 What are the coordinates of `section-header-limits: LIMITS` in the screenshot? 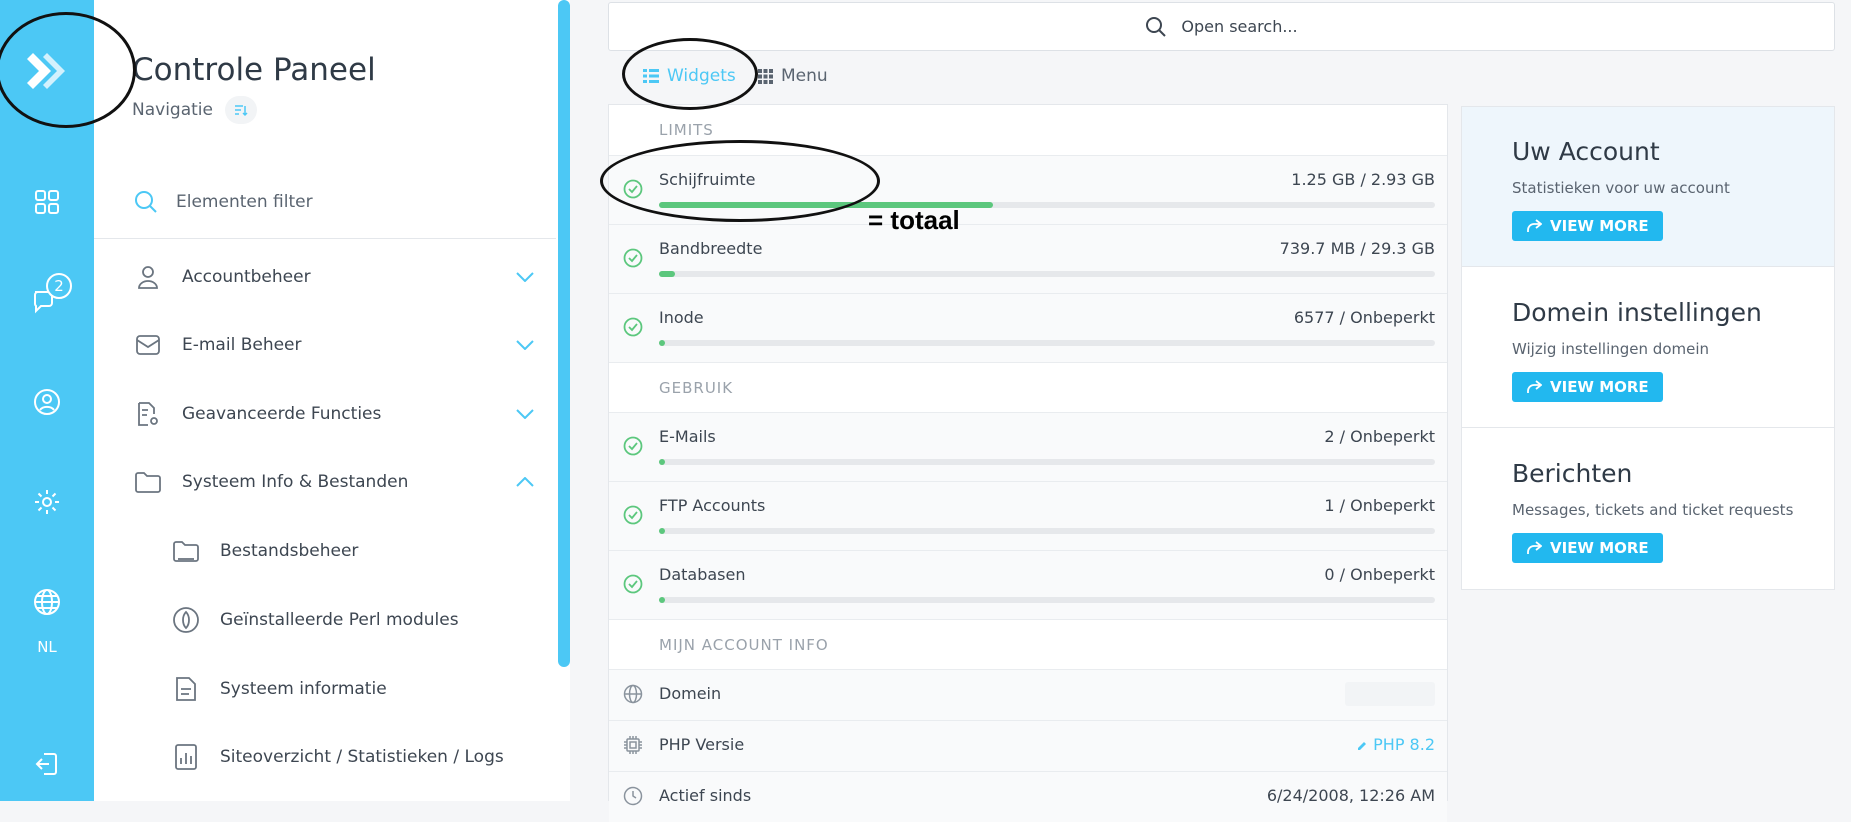 It's located at (686, 130).